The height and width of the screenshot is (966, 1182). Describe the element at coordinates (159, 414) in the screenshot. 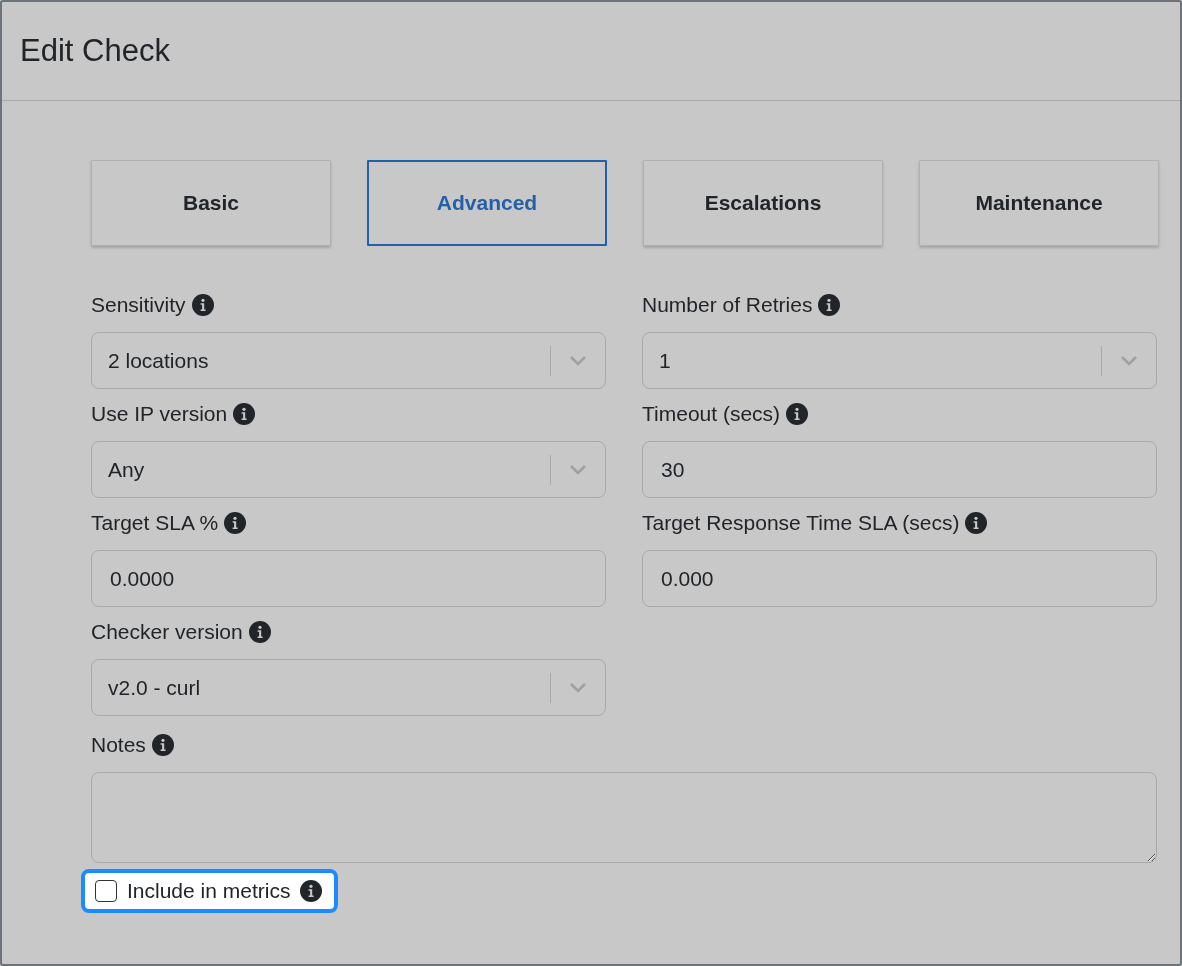

I see `field-label: Use IP version` at that location.